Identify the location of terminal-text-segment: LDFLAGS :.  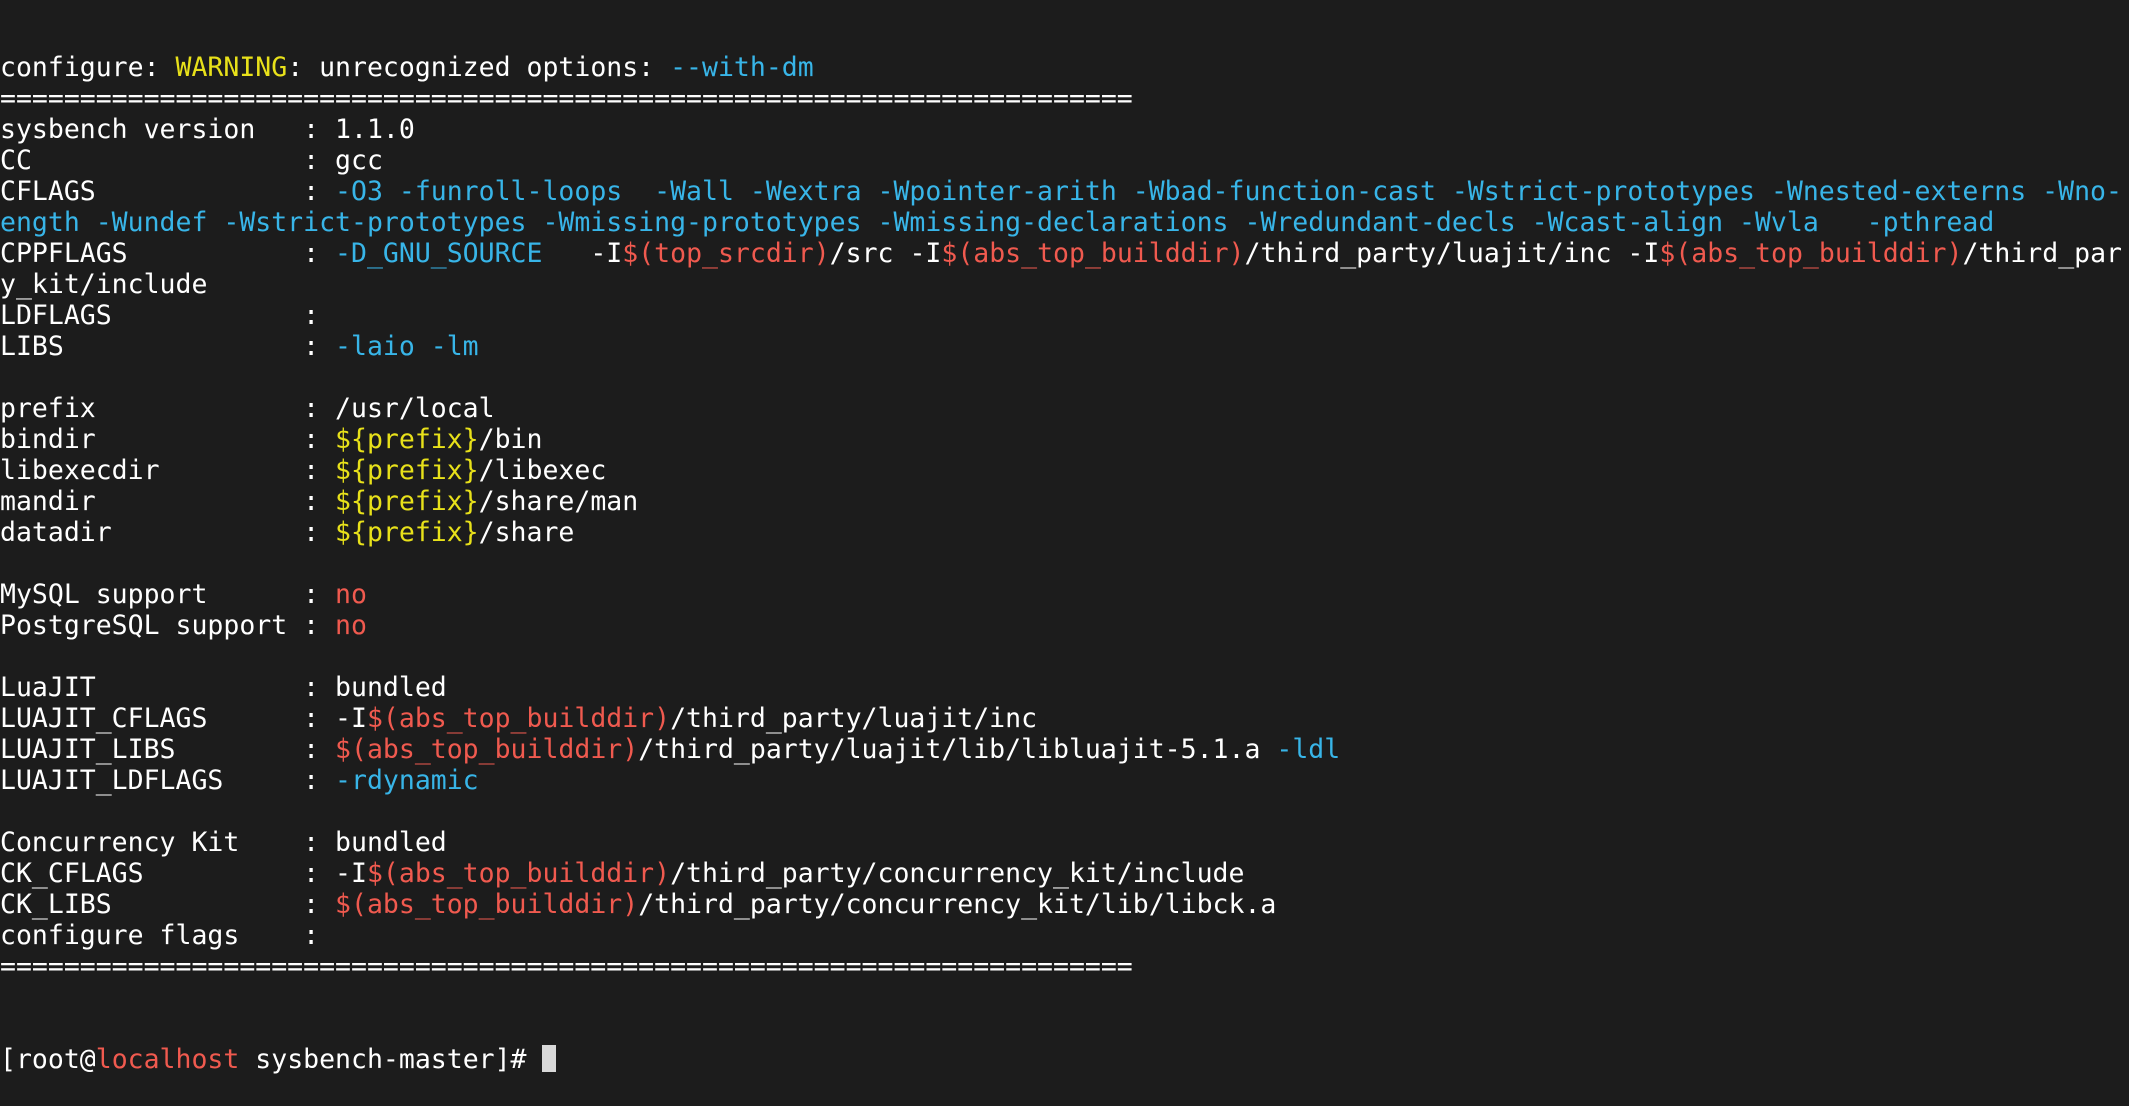
(160, 315).